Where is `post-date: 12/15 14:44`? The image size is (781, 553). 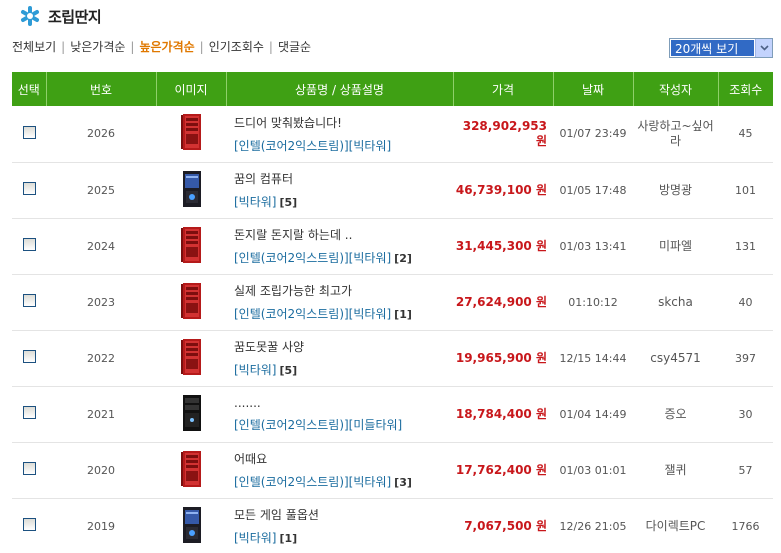
post-date: 12/15 14:44 is located at coordinates (593, 358).